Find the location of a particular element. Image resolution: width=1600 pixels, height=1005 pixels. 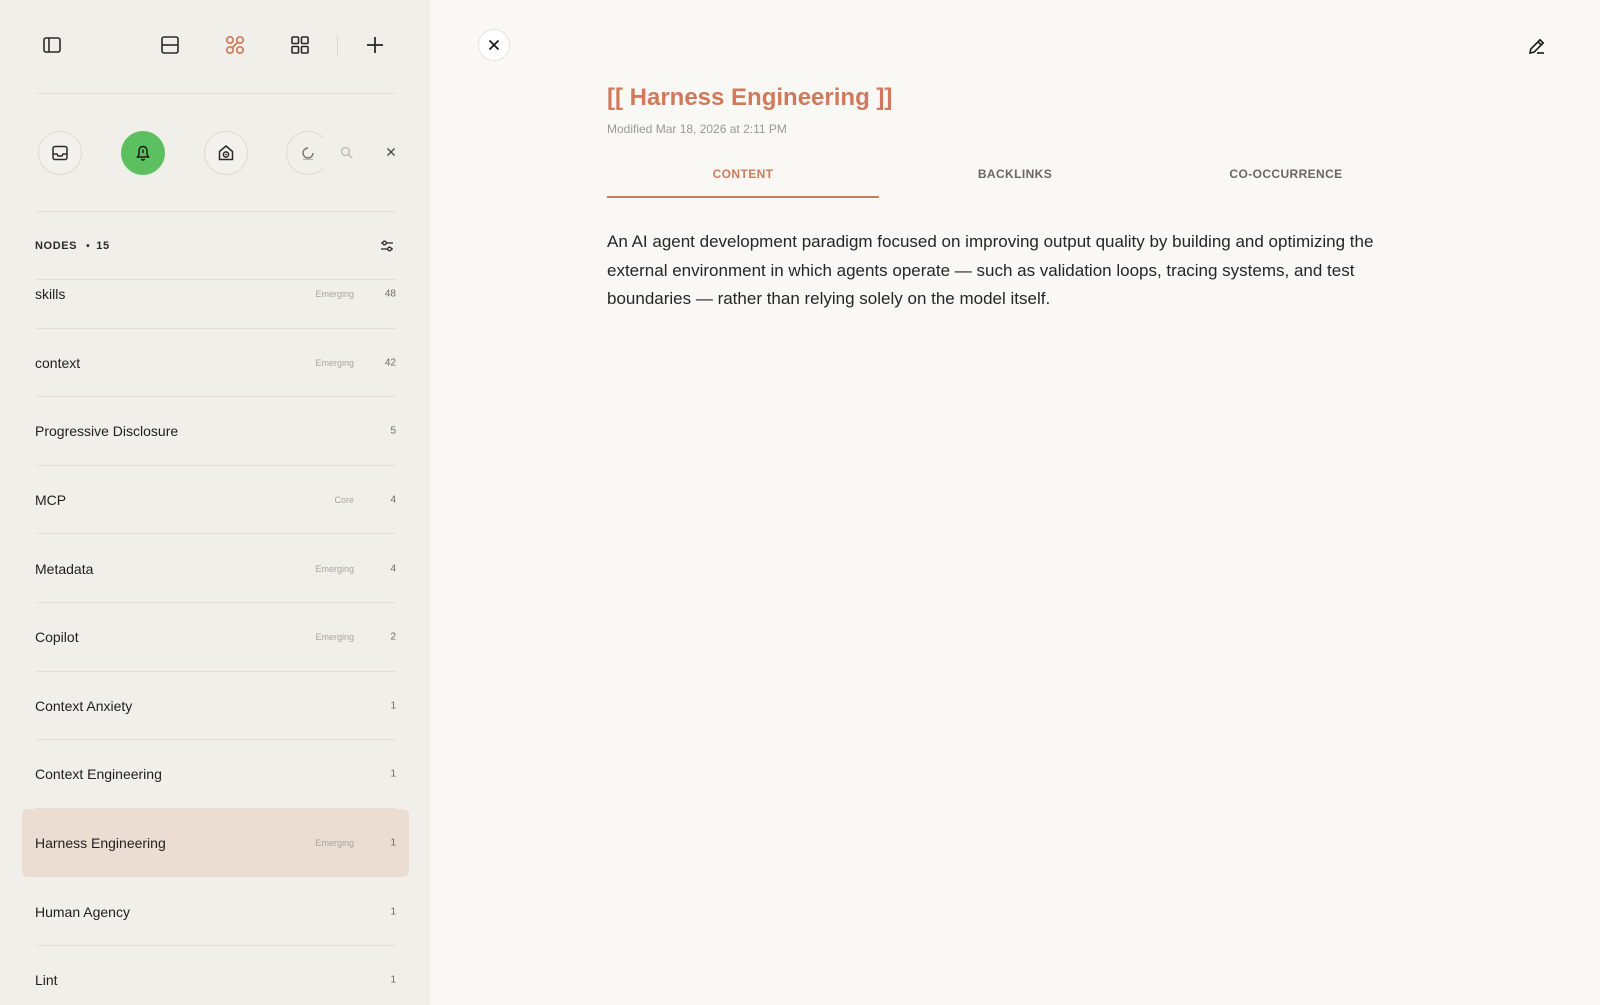

bell-icon is located at coordinates (143, 153).